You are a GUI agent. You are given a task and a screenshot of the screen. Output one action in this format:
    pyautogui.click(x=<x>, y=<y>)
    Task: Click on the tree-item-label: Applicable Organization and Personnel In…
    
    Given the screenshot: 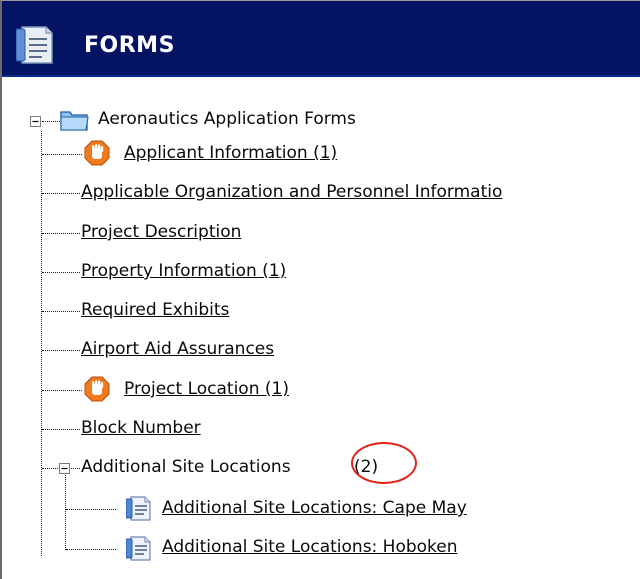 What is the action you would take?
    pyautogui.click(x=291, y=192)
    